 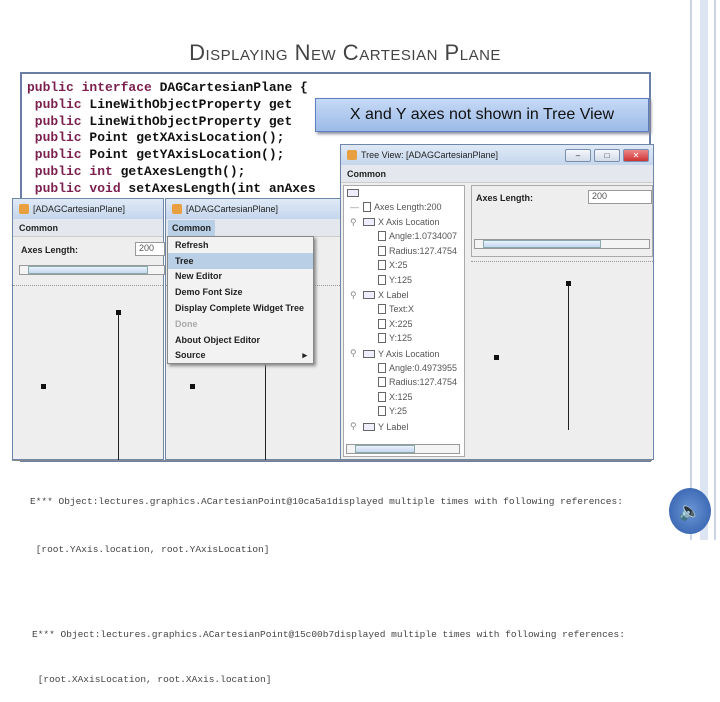 I want to click on menu-item: Done, so click(x=240, y=324).